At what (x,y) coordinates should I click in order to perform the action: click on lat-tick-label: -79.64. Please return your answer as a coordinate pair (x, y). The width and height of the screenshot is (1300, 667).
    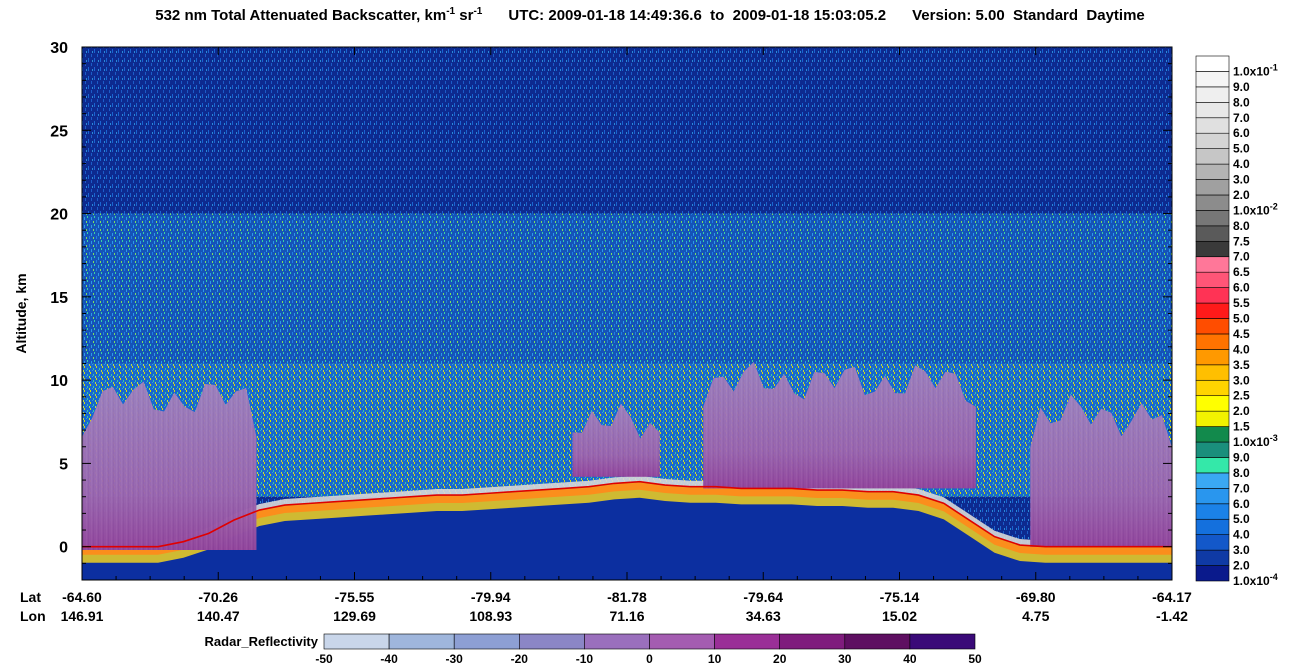
    Looking at the image, I should click on (763, 597).